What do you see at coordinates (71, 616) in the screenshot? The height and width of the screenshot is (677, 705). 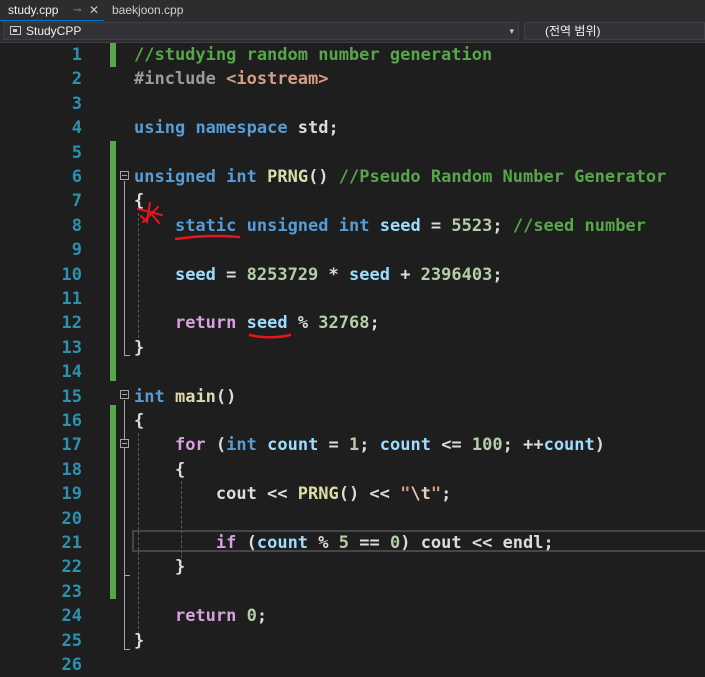 I see `line-number: 24` at bounding box center [71, 616].